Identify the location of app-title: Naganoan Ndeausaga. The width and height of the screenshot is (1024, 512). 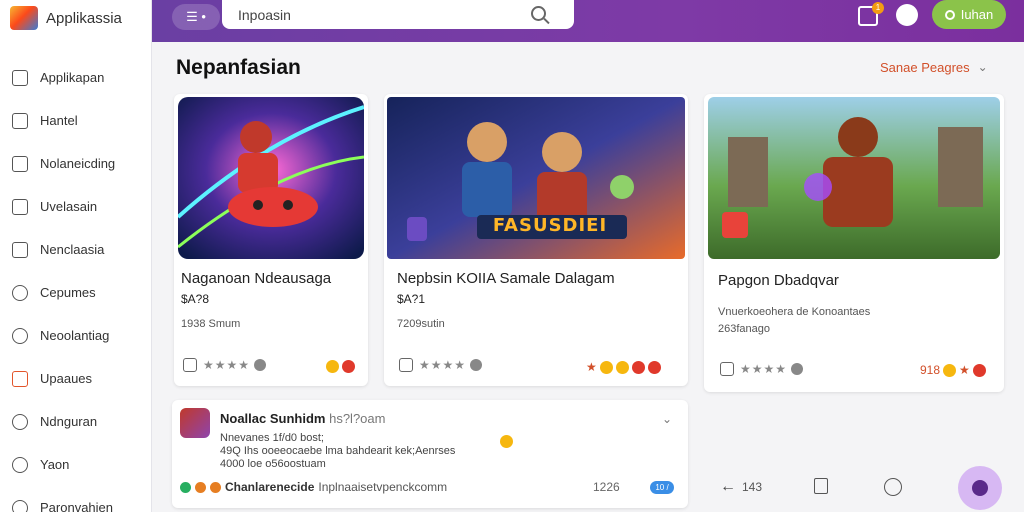
(256, 278).